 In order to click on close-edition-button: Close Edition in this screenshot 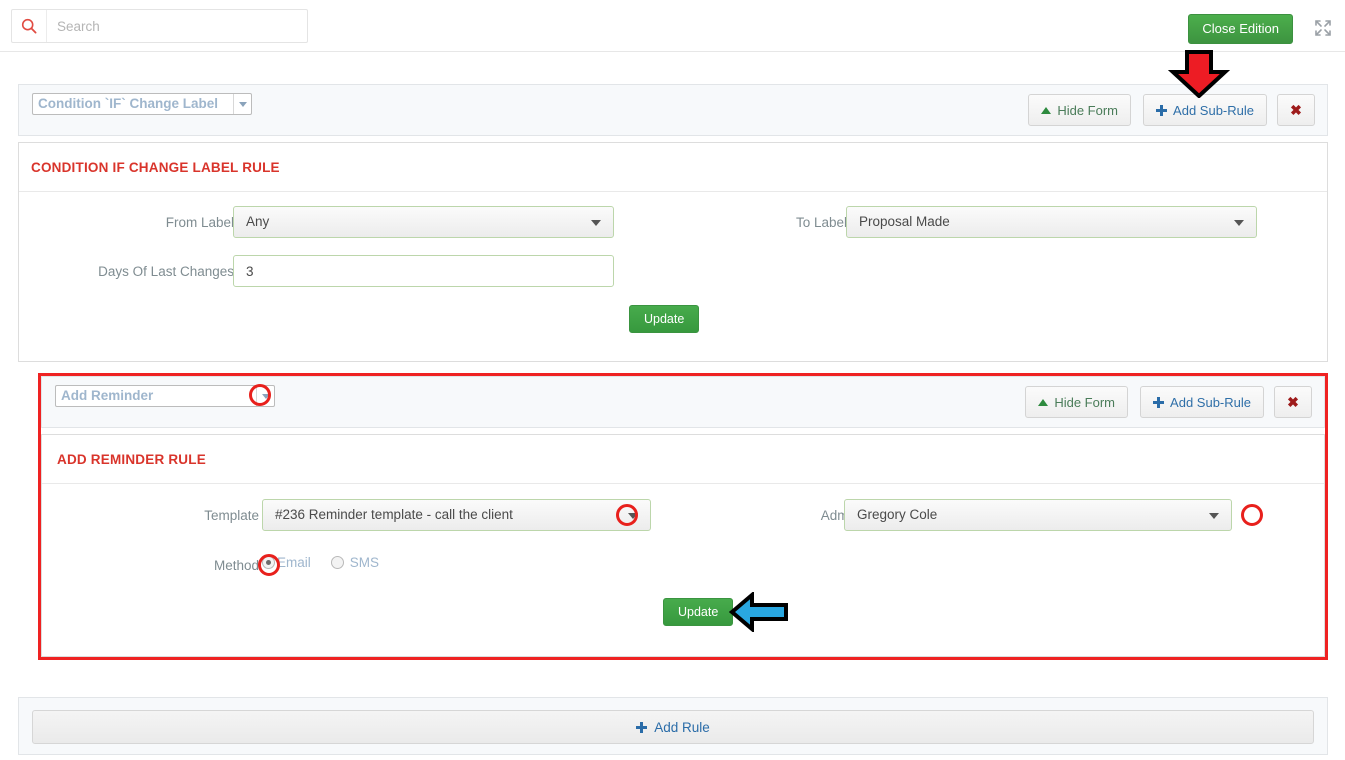, I will do `click(1240, 29)`.